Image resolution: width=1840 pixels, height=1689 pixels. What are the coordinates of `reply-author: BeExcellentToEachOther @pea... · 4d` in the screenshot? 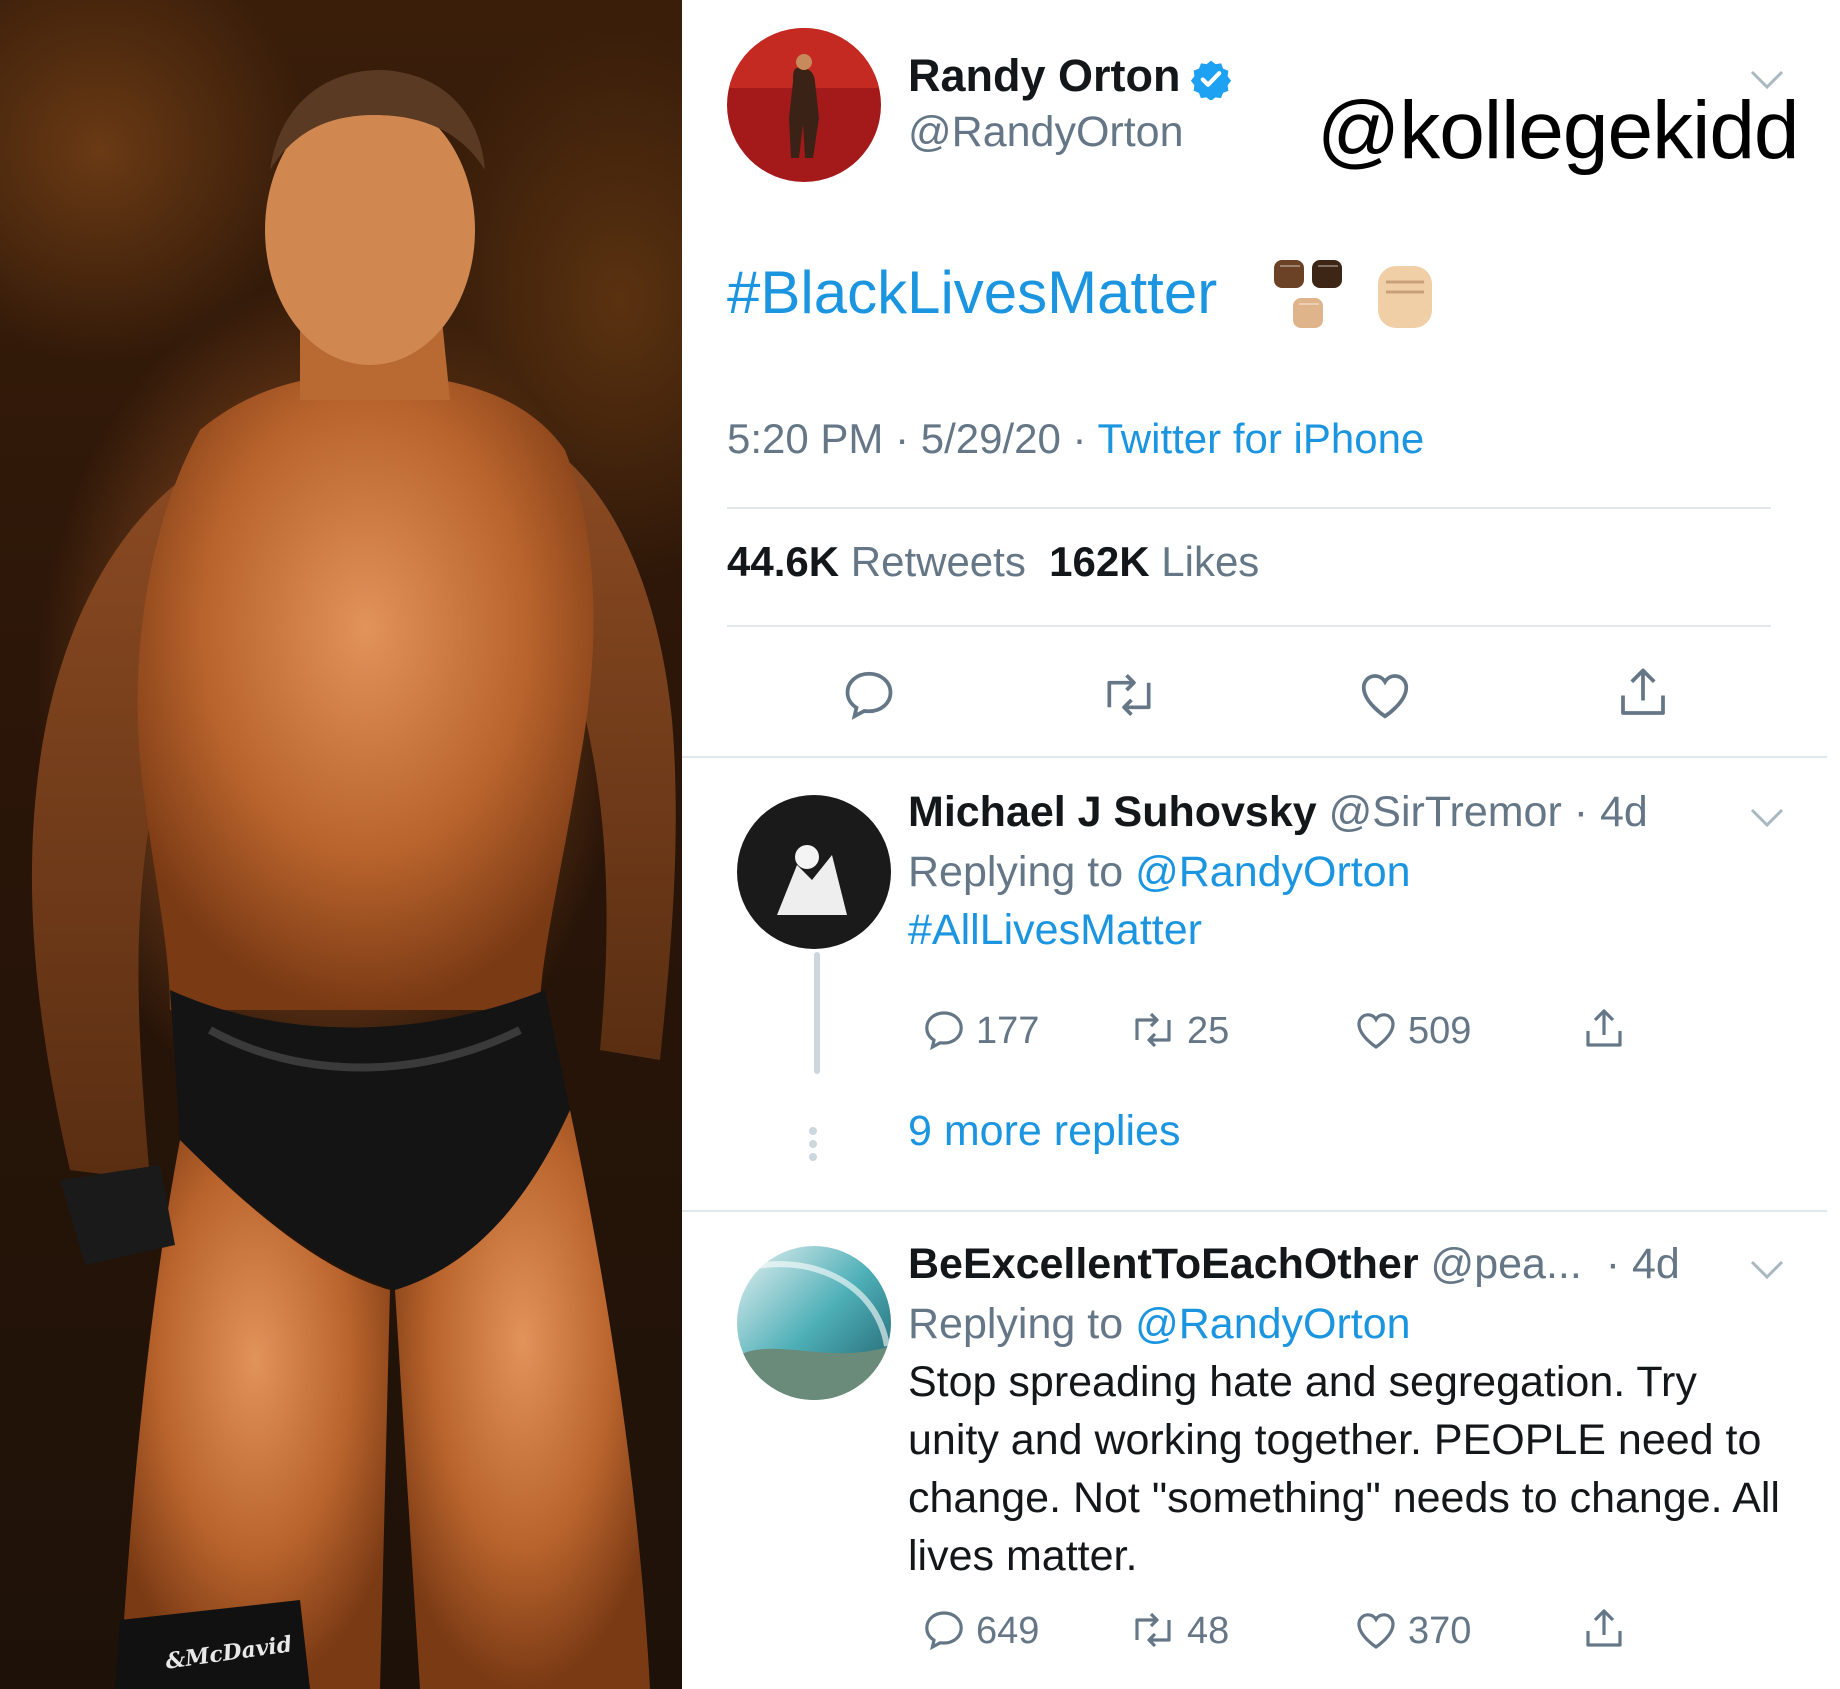 It's located at (1294, 1264).